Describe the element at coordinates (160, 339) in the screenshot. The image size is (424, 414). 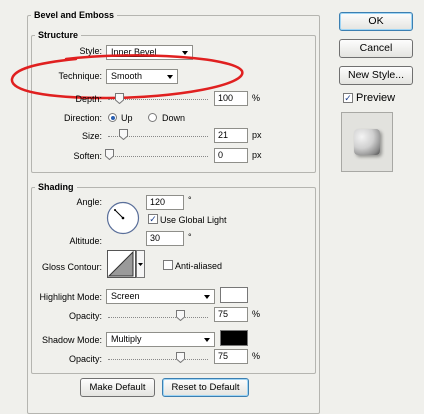
I see `shadow-mode-dropdown: Multiply` at that location.